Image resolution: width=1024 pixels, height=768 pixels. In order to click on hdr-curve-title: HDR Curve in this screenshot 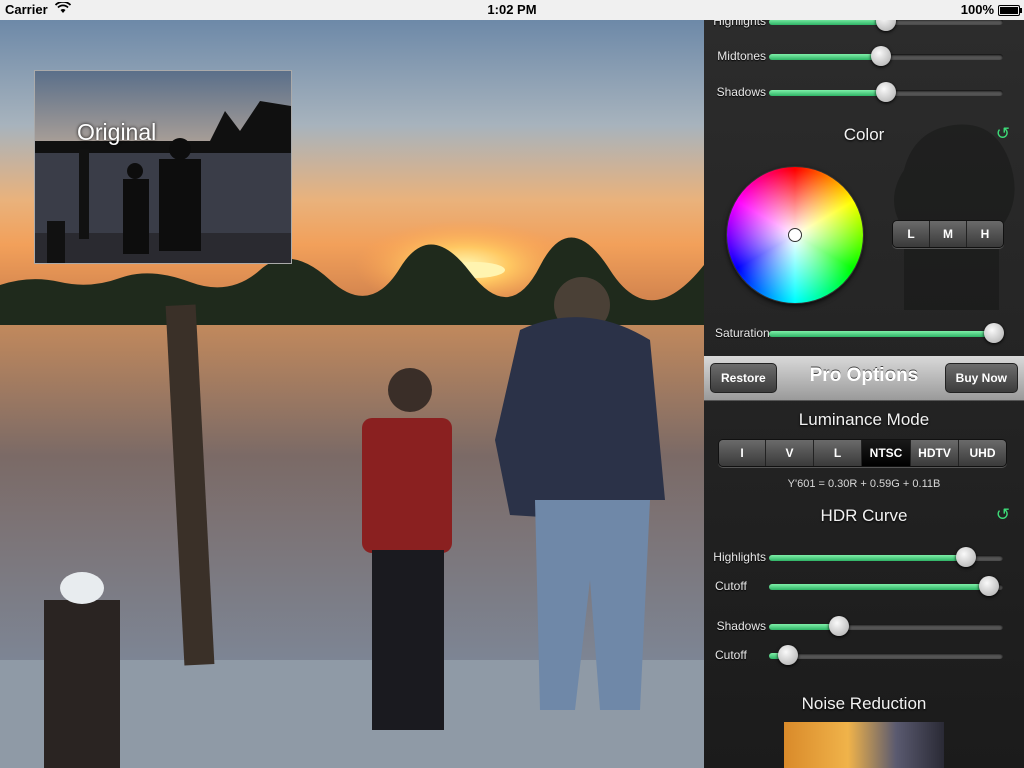, I will do `click(864, 515)`.